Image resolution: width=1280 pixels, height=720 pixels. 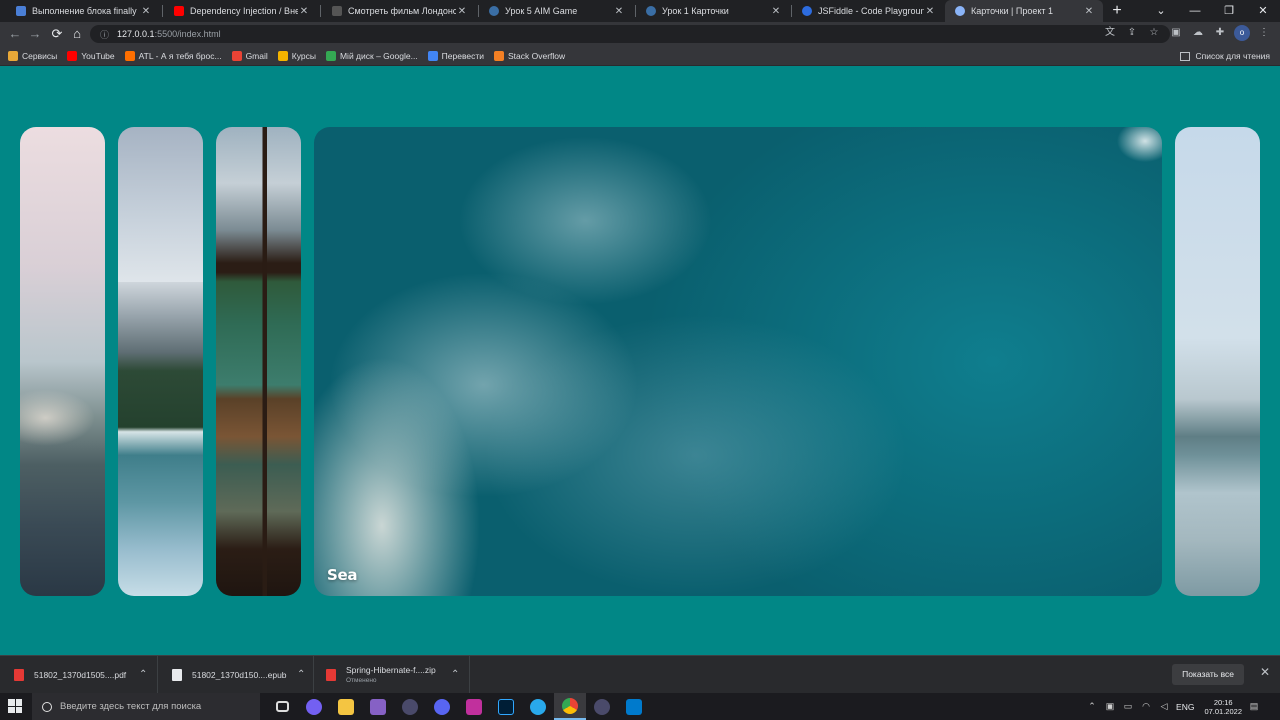 I want to click on tray-app-icon: ▣, so click(x=1110, y=706).